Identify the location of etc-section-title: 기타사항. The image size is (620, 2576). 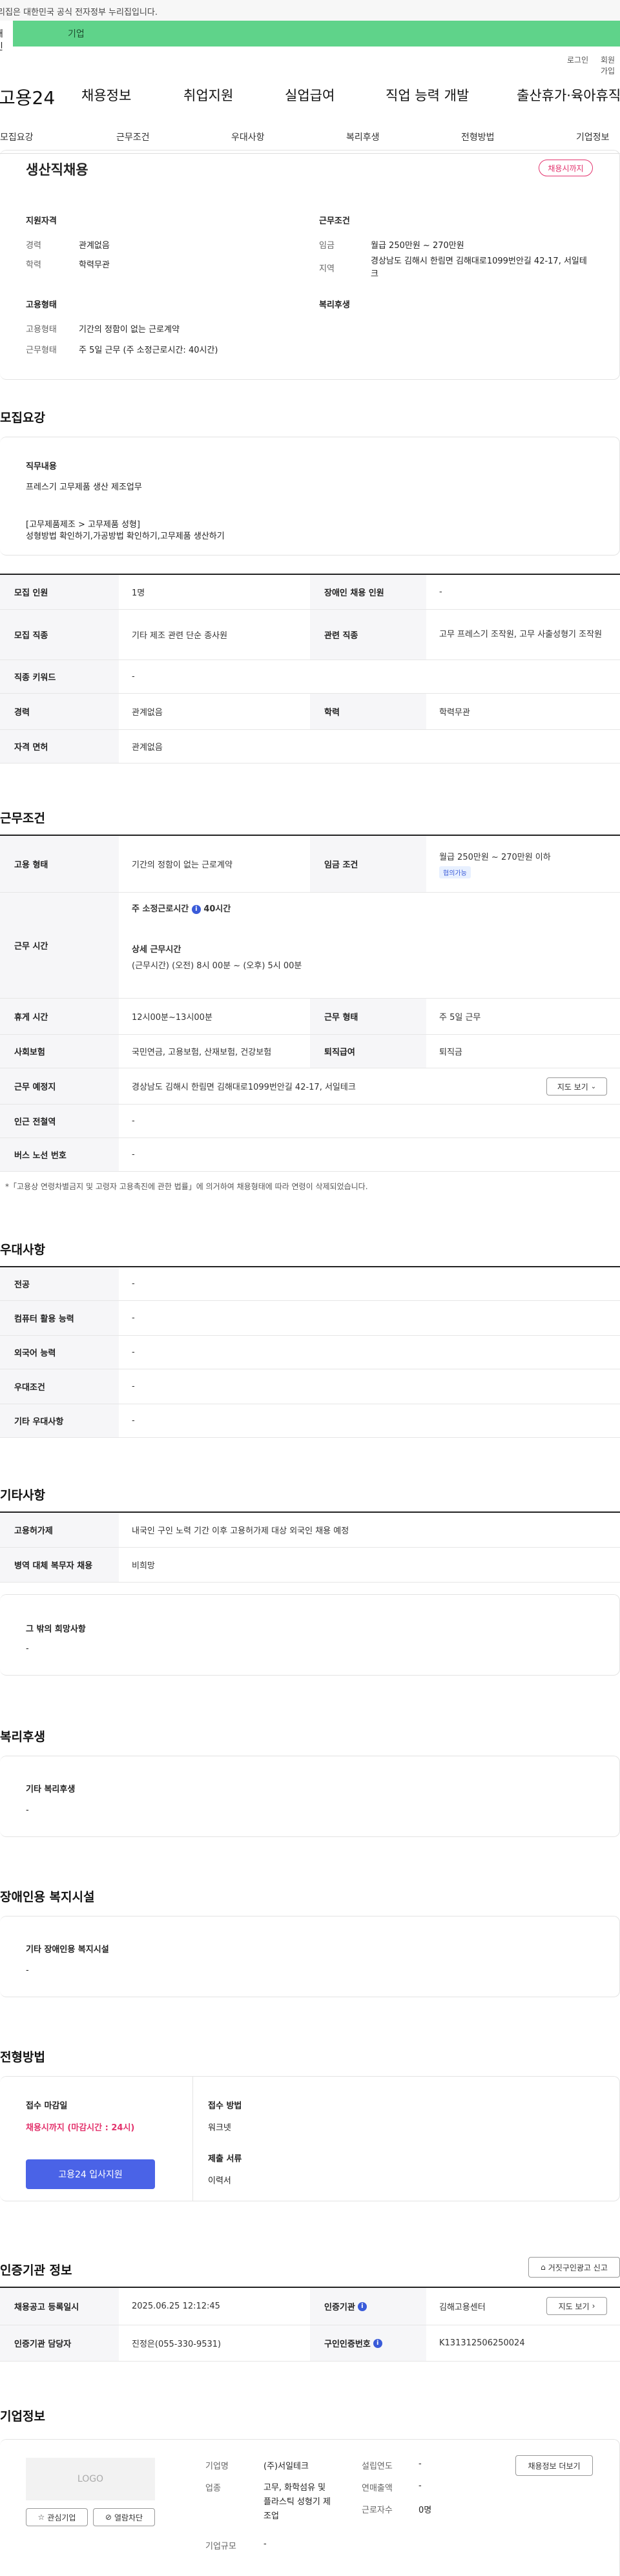
(22, 1495).